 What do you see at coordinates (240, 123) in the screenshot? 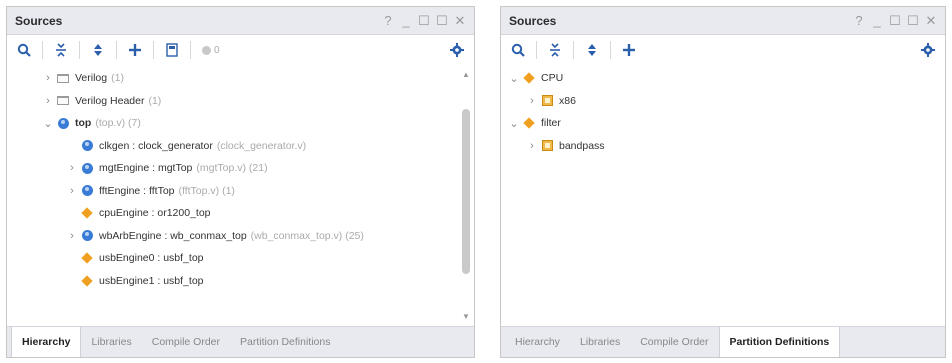
I see `tree-row: ⌄ top (top.v) (7)` at bounding box center [240, 123].